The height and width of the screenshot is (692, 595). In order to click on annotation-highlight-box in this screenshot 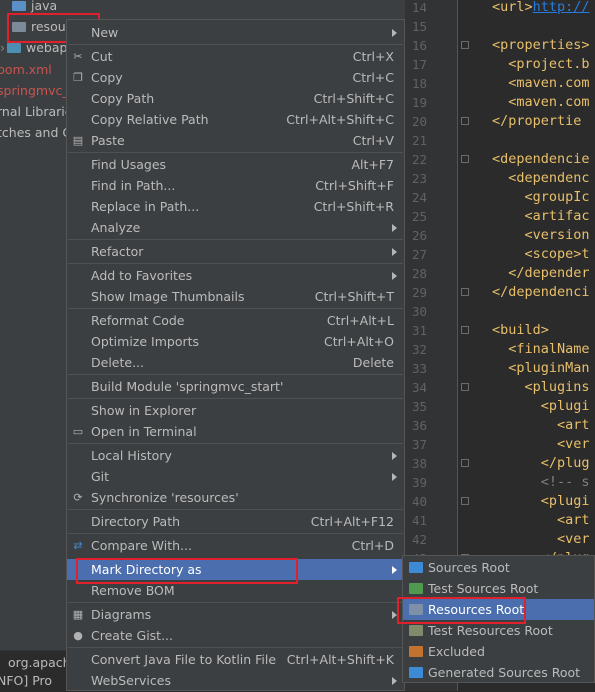, I will do `click(461, 610)`.